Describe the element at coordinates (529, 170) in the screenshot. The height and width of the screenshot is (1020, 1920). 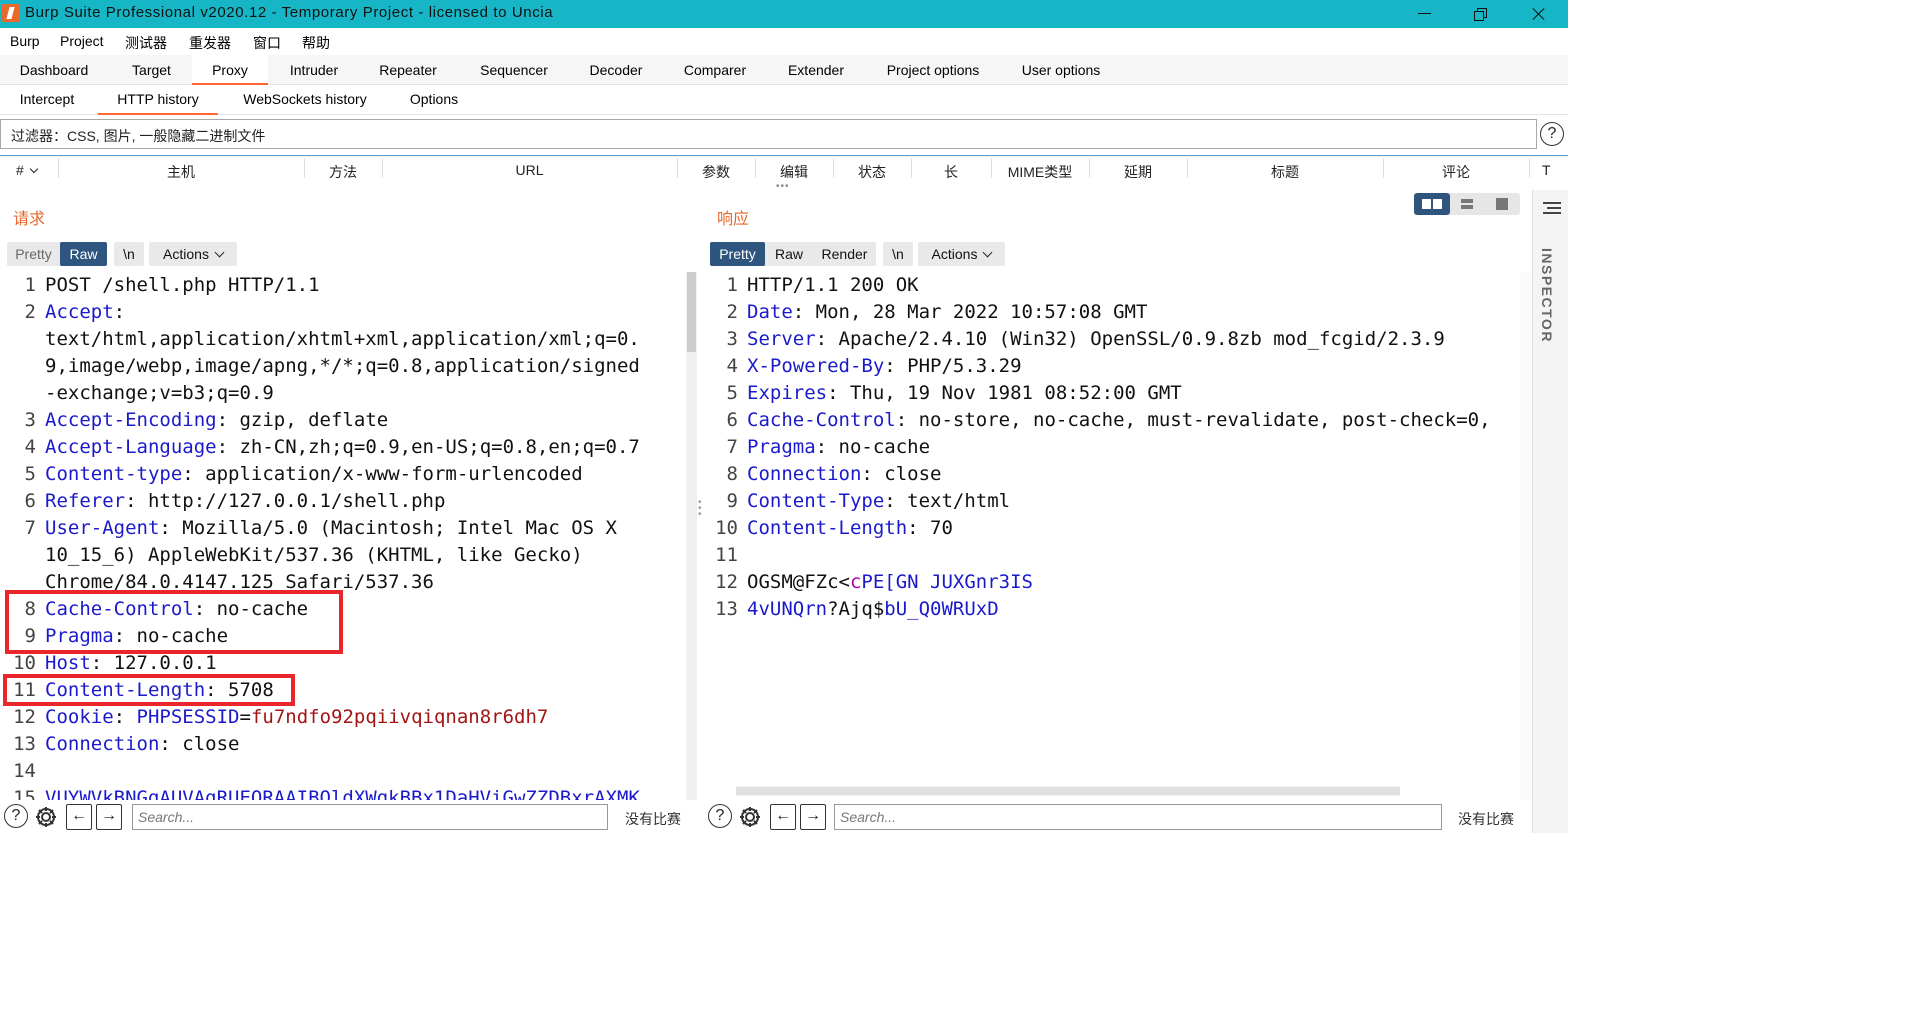
I see `col-url: URL` at that location.